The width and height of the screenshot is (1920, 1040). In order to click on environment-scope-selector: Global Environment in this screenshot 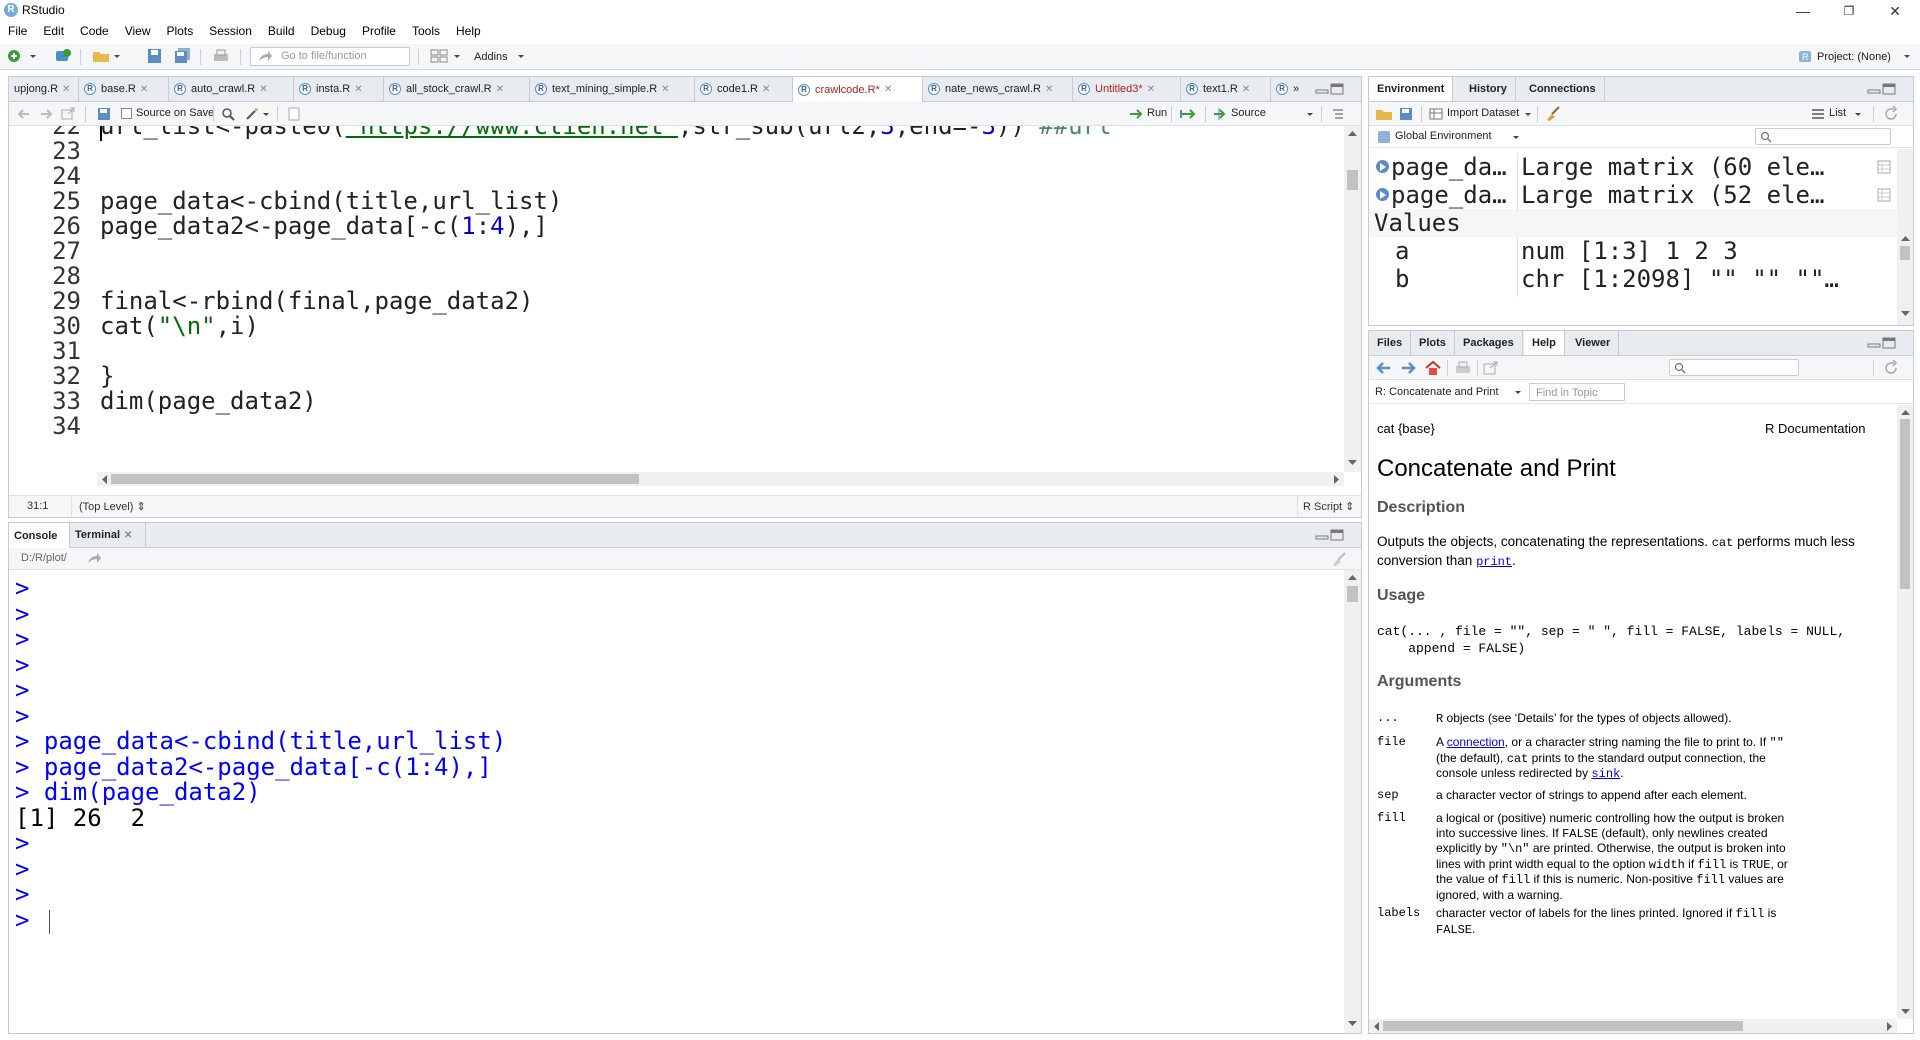, I will do `click(1443, 136)`.